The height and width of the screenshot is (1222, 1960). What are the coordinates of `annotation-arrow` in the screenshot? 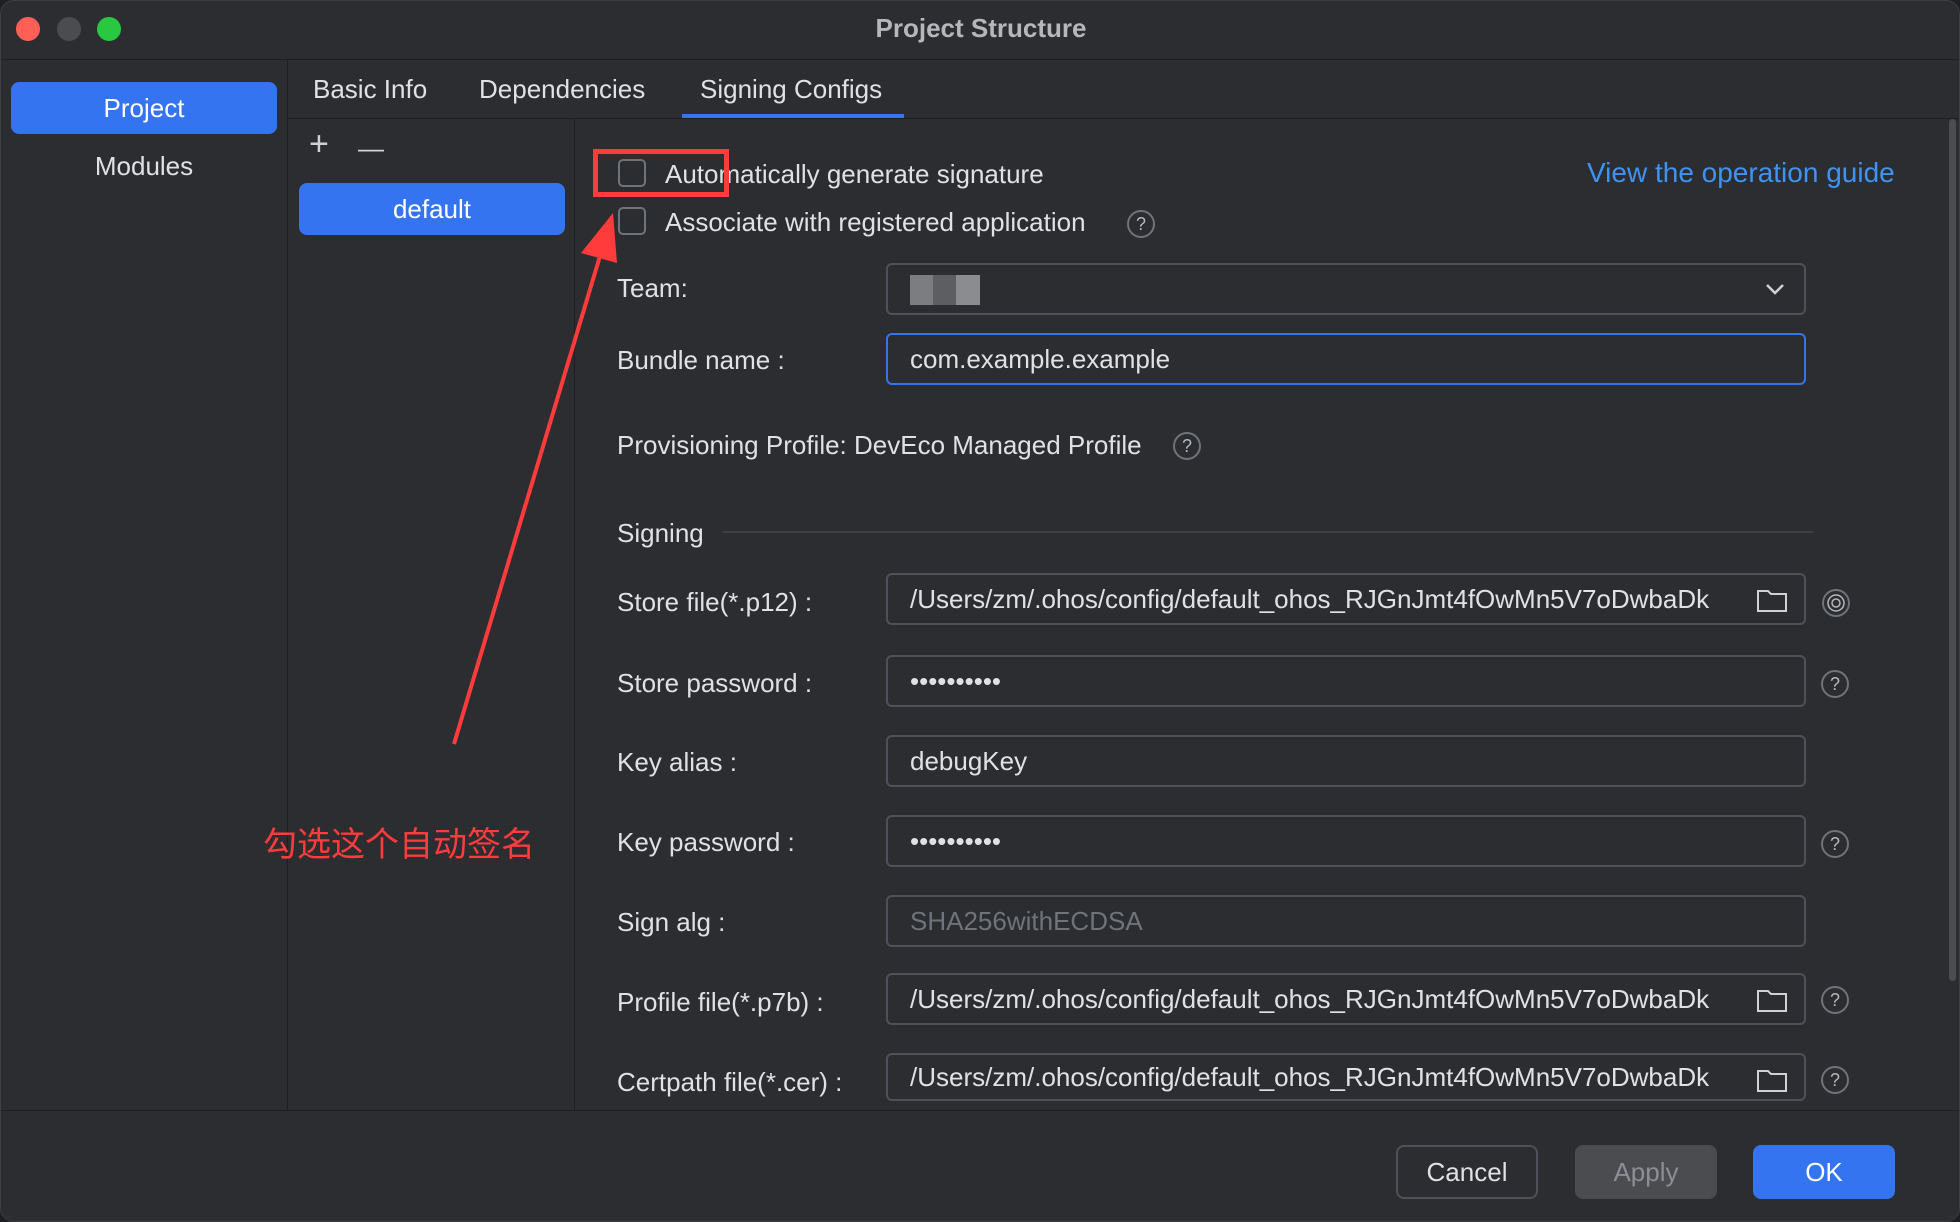 It's located at (534, 479).